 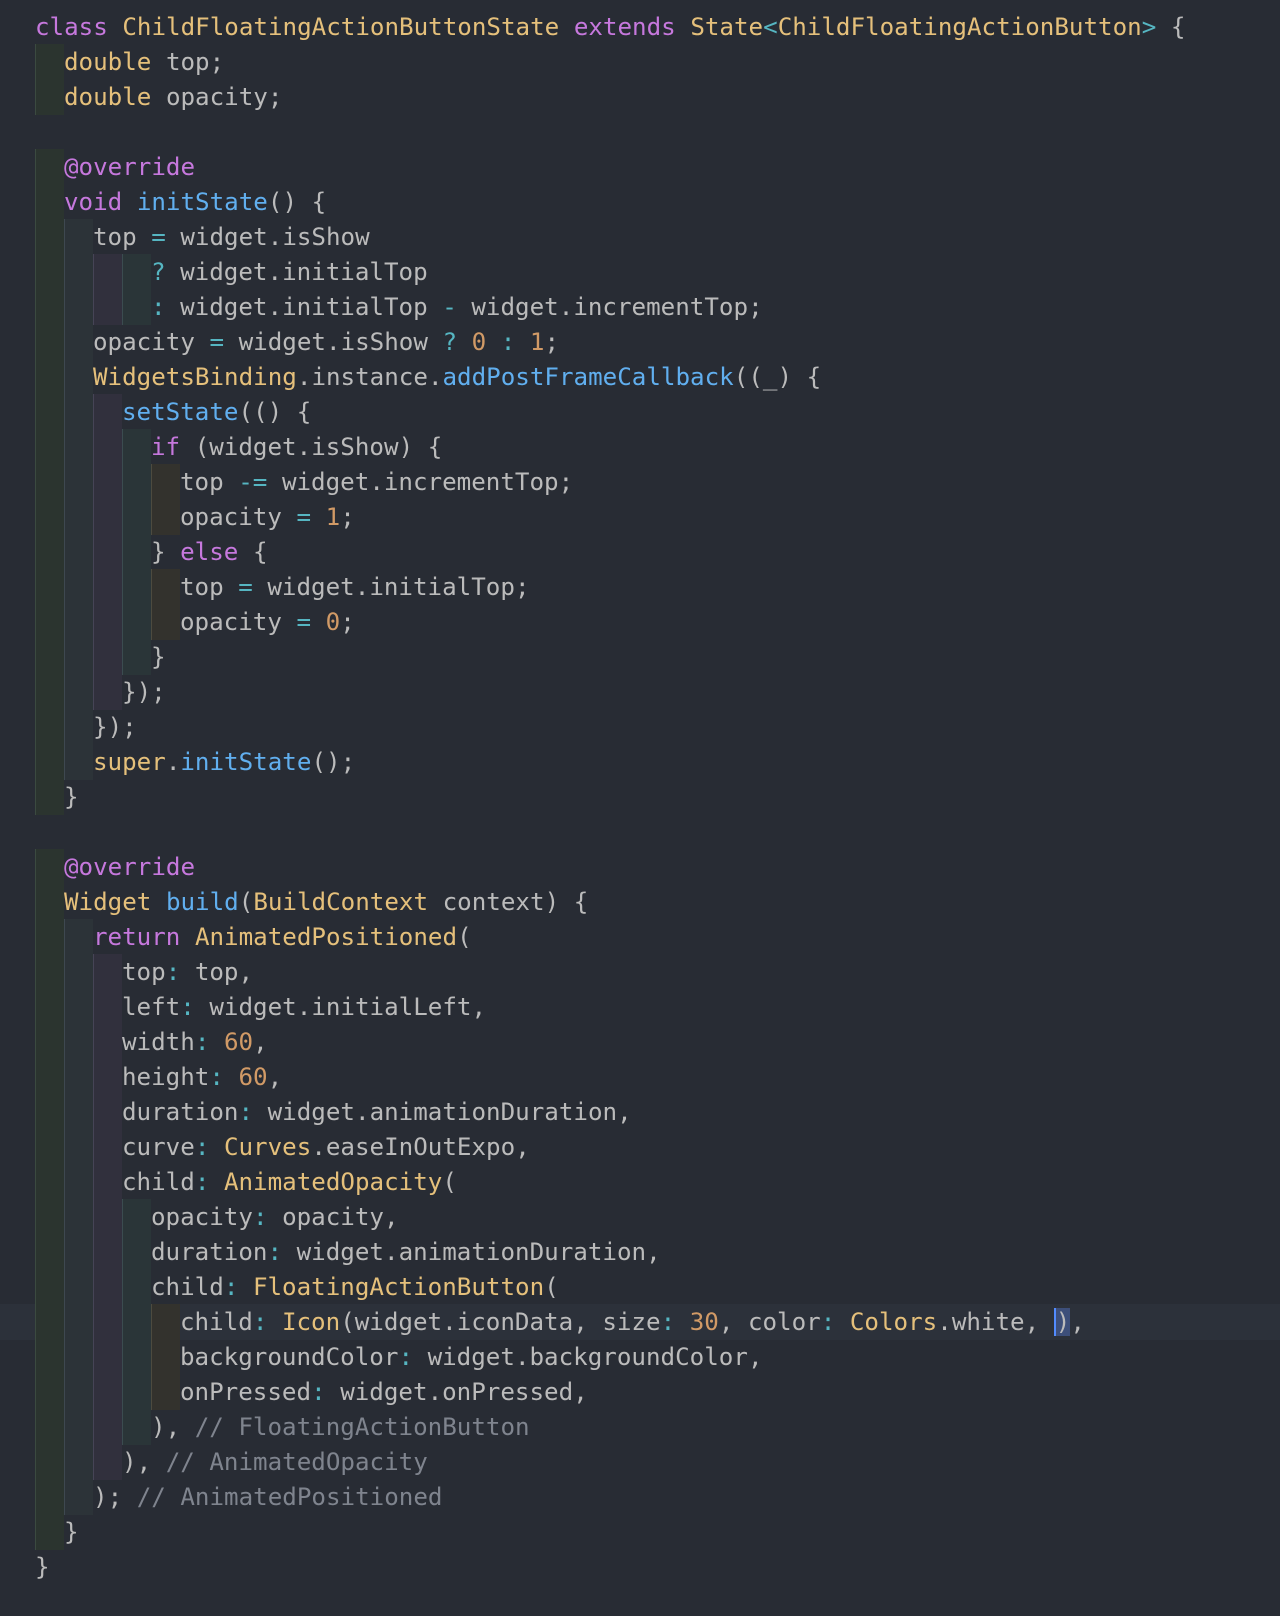 What do you see at coordinates (640, 1077) in the screenshot?
I see `code-line: height: 60,` at bounding box center [640, 1077].